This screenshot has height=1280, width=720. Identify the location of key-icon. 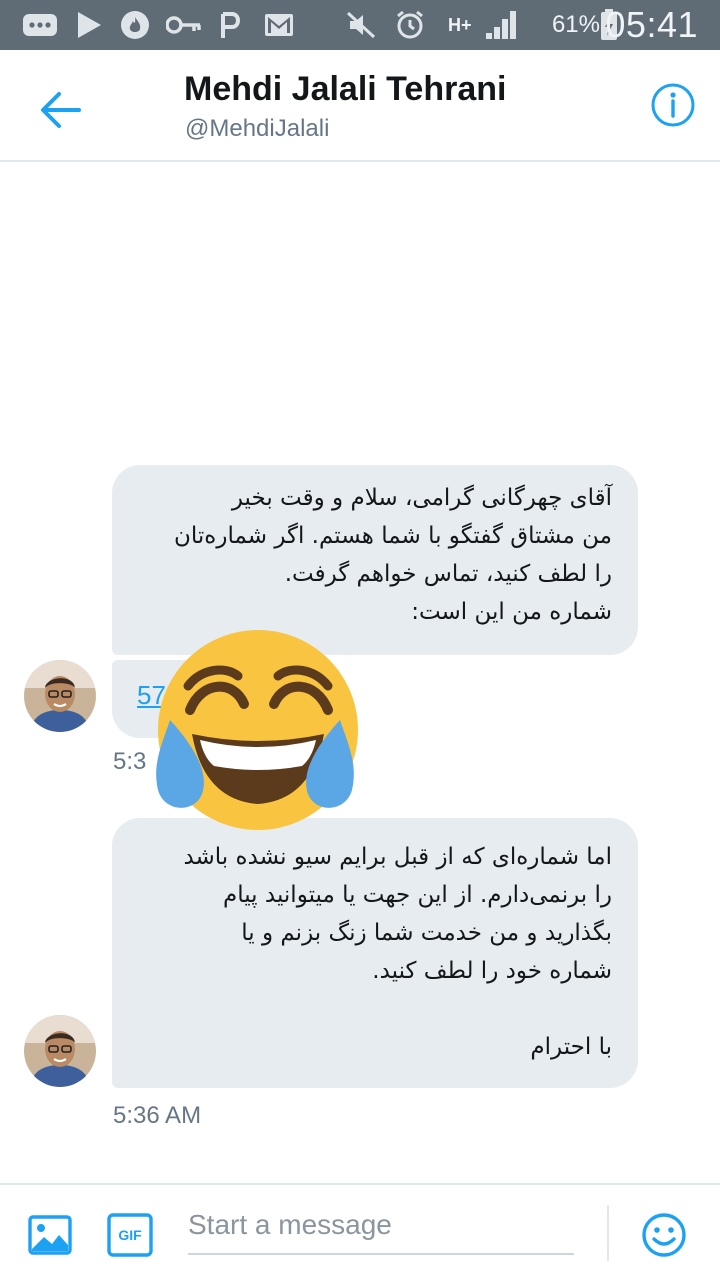
(184, 25).